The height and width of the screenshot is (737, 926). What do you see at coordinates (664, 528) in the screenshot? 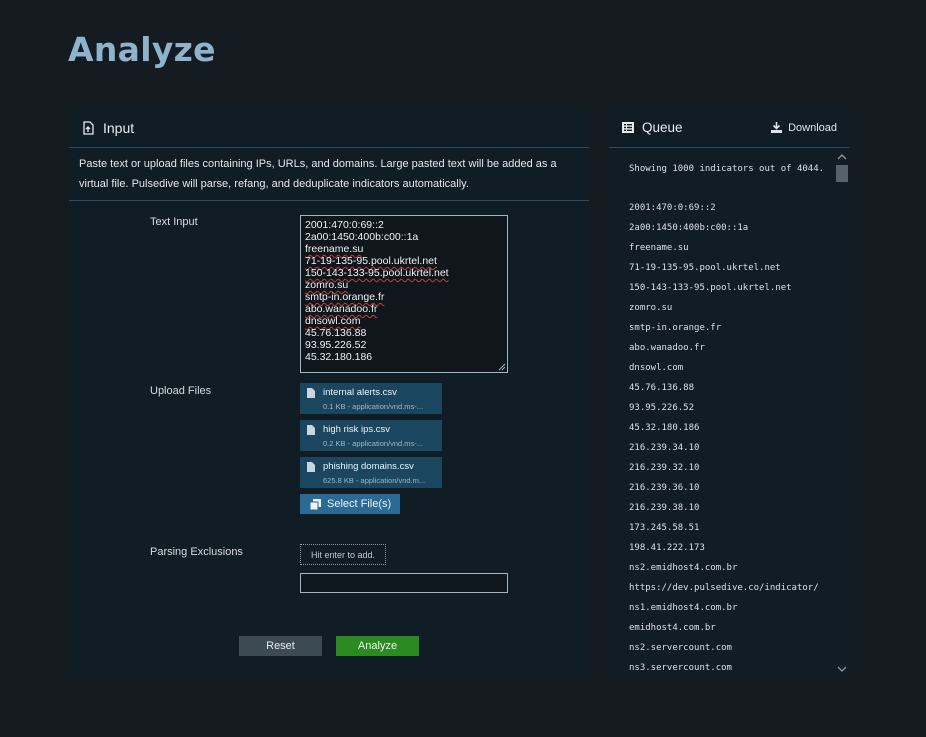
I see `queue-item: 173.245.58.51` at bounding box center [664, 528].